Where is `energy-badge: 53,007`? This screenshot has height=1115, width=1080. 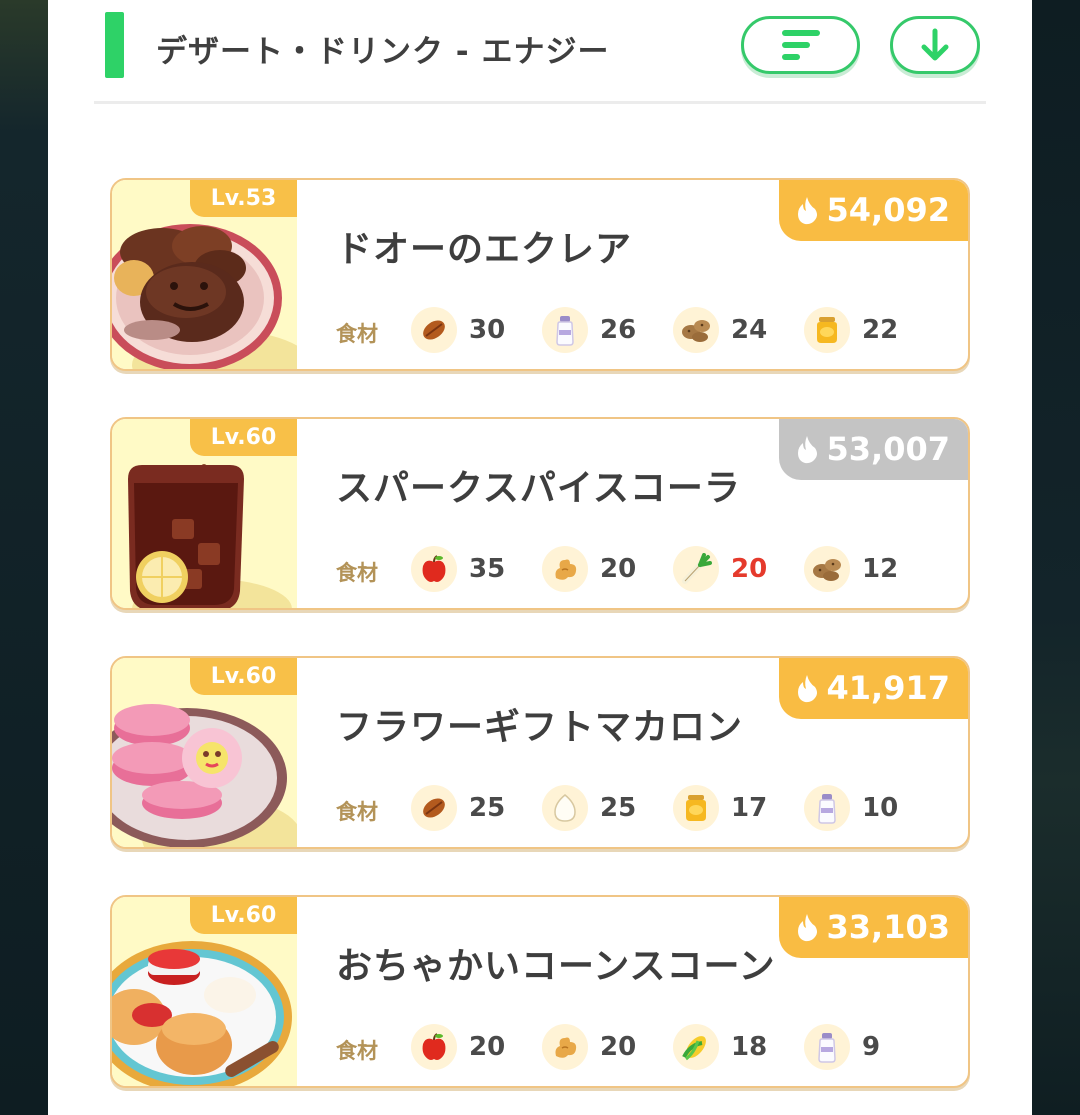 energy-badge: 53,007 is located at coordinates (873, 449).